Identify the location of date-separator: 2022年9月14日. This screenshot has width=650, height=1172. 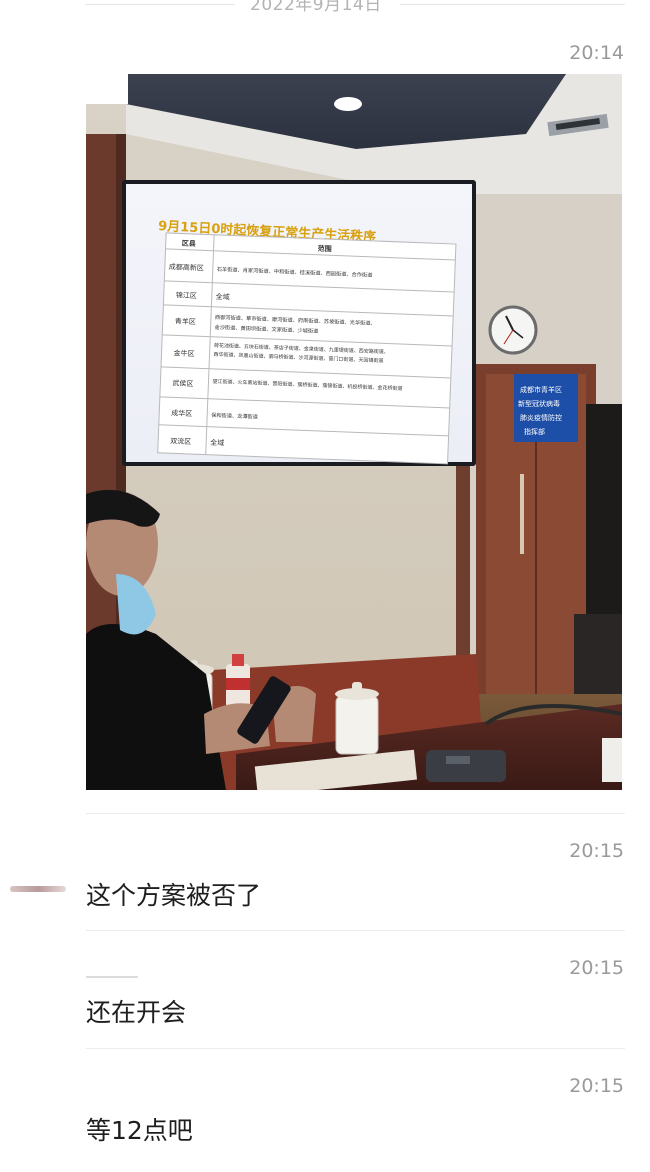
(325, 8).